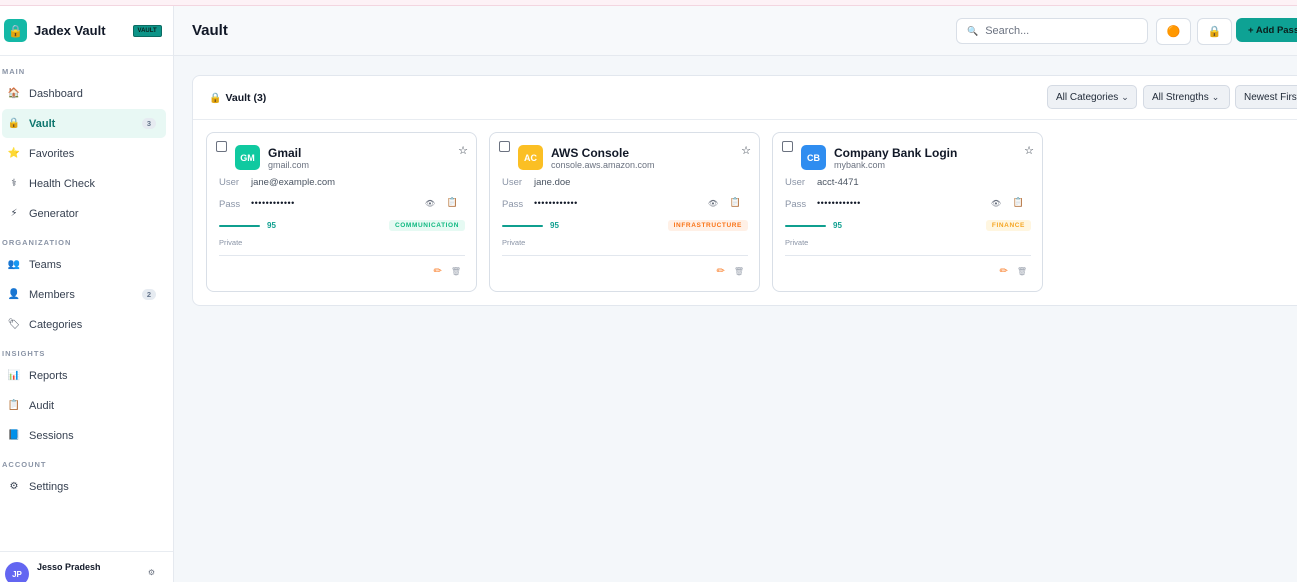 The width and height of the screenshot is (1297, 582). What do you see at coordinates (69, 567) in the screenshot?
I see `user-name: Jesso Pradesh` at bounding box center [69, 567].